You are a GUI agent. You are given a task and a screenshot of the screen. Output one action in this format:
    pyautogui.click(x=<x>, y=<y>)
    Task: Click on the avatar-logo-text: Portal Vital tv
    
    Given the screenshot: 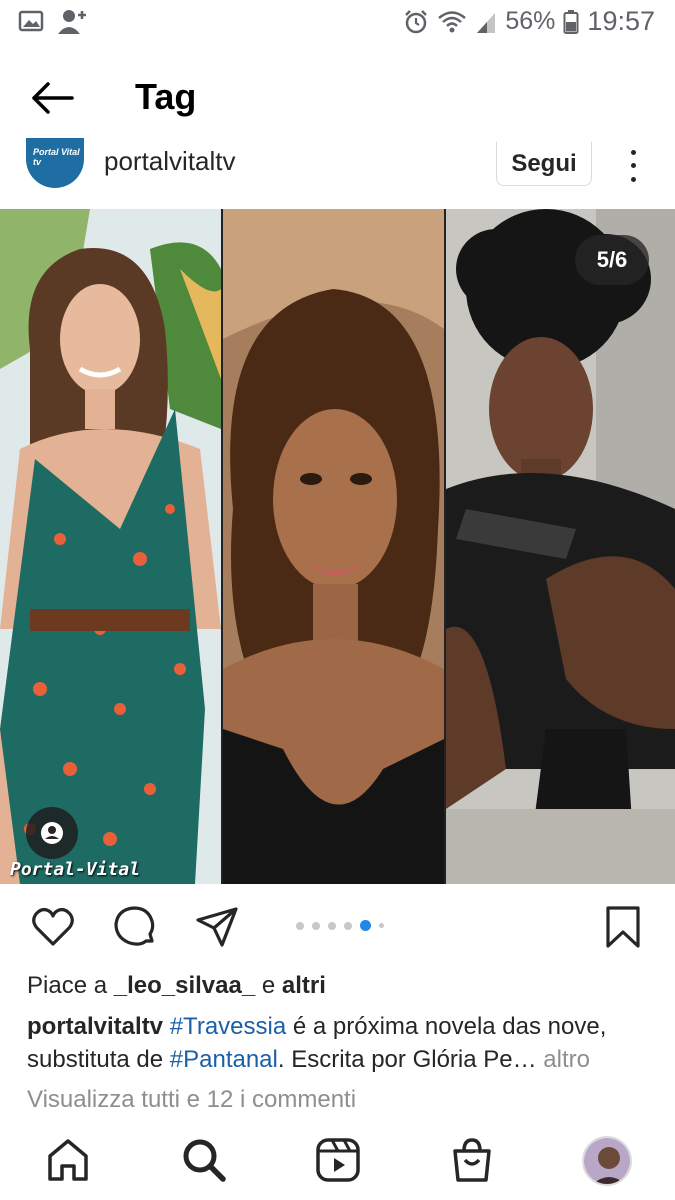 What is the action you would take?
    pyautogui.click(x=56, y=157)
    